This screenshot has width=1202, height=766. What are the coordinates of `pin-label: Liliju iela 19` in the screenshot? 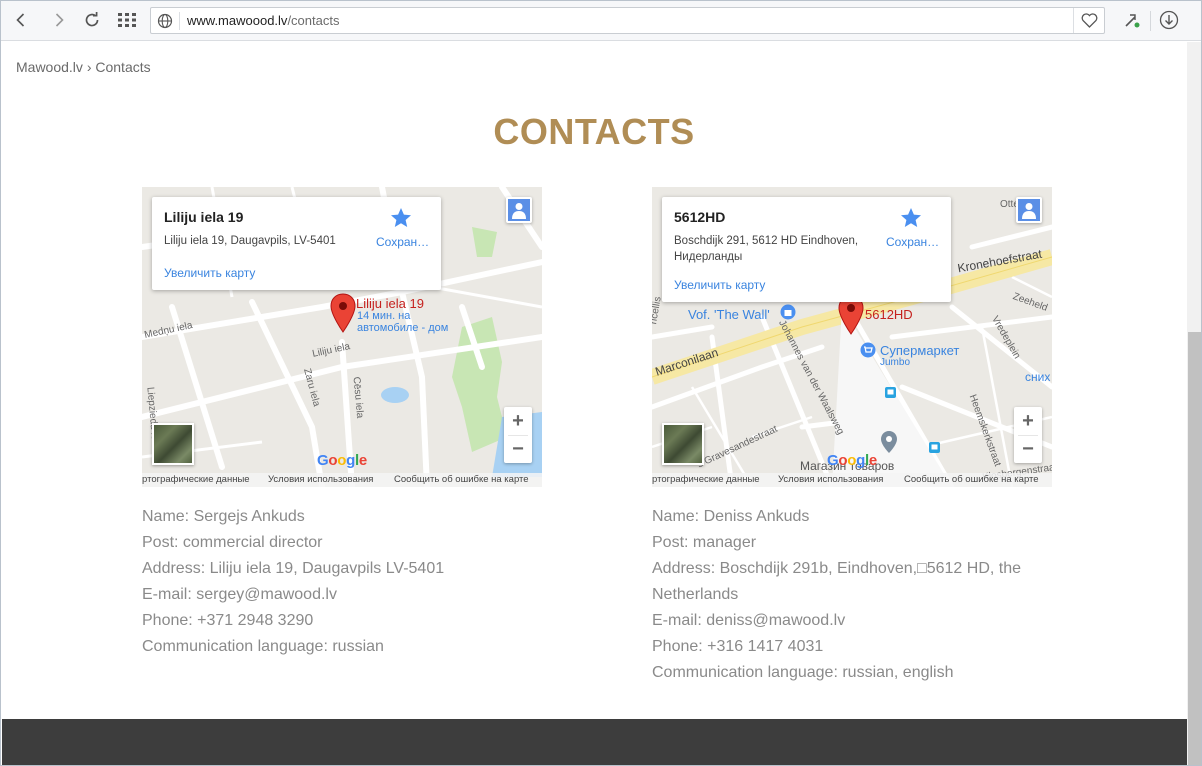 It's located at (390, 303).